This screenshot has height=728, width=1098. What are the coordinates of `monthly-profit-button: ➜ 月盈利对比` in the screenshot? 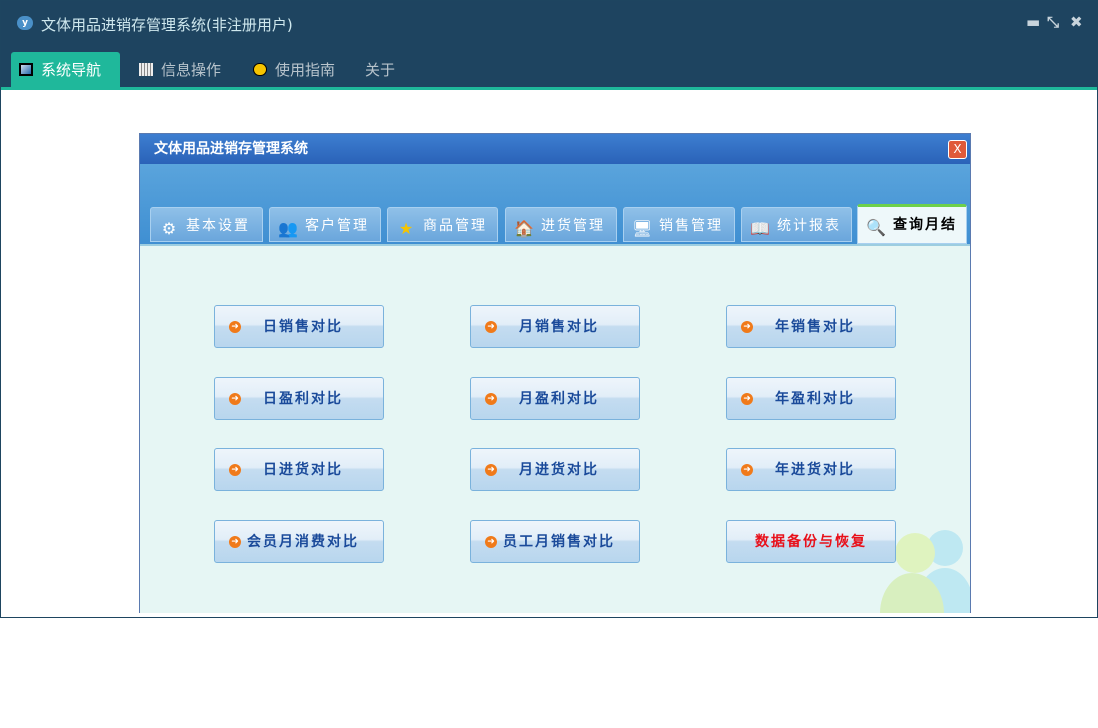 It's located at (555, 398).